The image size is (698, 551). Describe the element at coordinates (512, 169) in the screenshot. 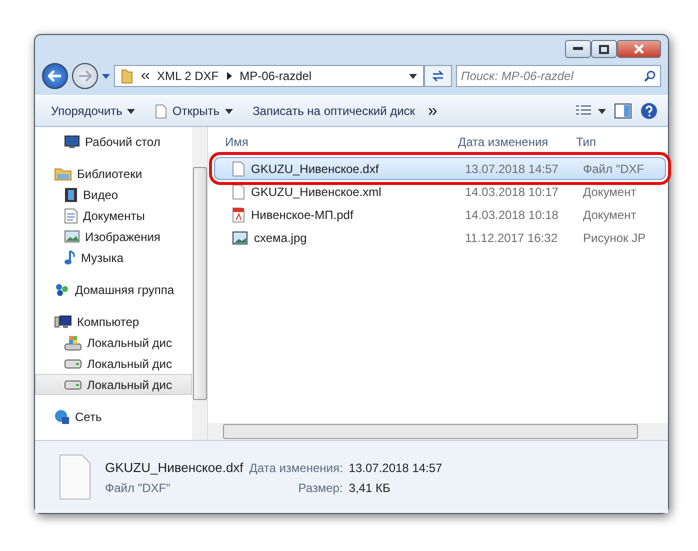

I see `file-date: 13.07.2018 14:57` at that location.